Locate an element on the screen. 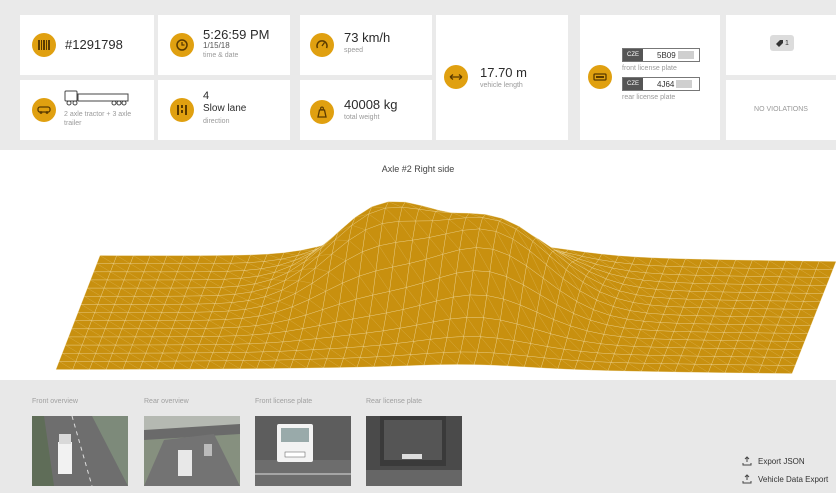 The image size is (836, 493). vehicle-id-card: #1291798 is located at coordinates (87, 45).